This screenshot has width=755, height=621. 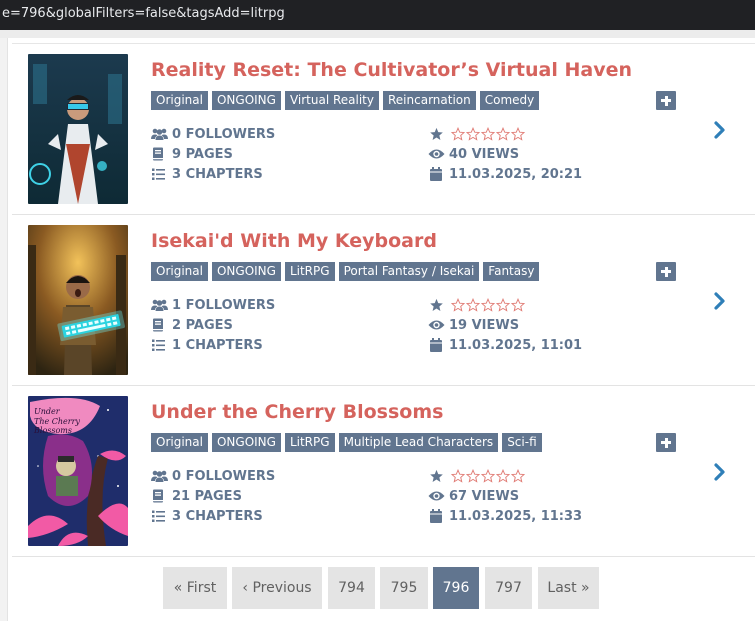 What do you see at coordinates (143, 13) in the screenshot?
I see `url-text: e=796&globalFilters=false&tagsAdd=litrpg` at bounding box center [143, 13].